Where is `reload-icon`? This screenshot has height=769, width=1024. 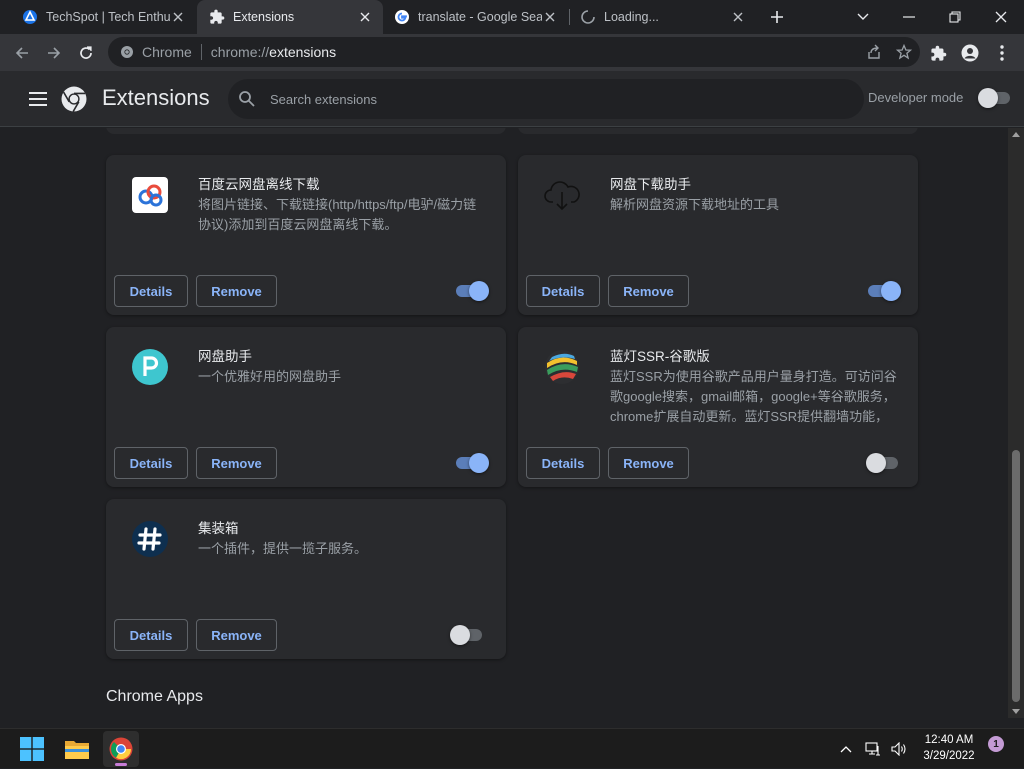 reload-icon is located at coordinates (86, 52).